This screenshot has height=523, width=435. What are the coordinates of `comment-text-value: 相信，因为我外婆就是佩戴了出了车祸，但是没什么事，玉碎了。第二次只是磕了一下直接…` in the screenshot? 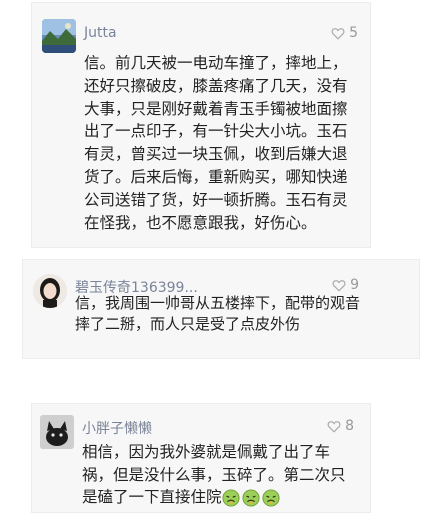 It's located at (214, 474).